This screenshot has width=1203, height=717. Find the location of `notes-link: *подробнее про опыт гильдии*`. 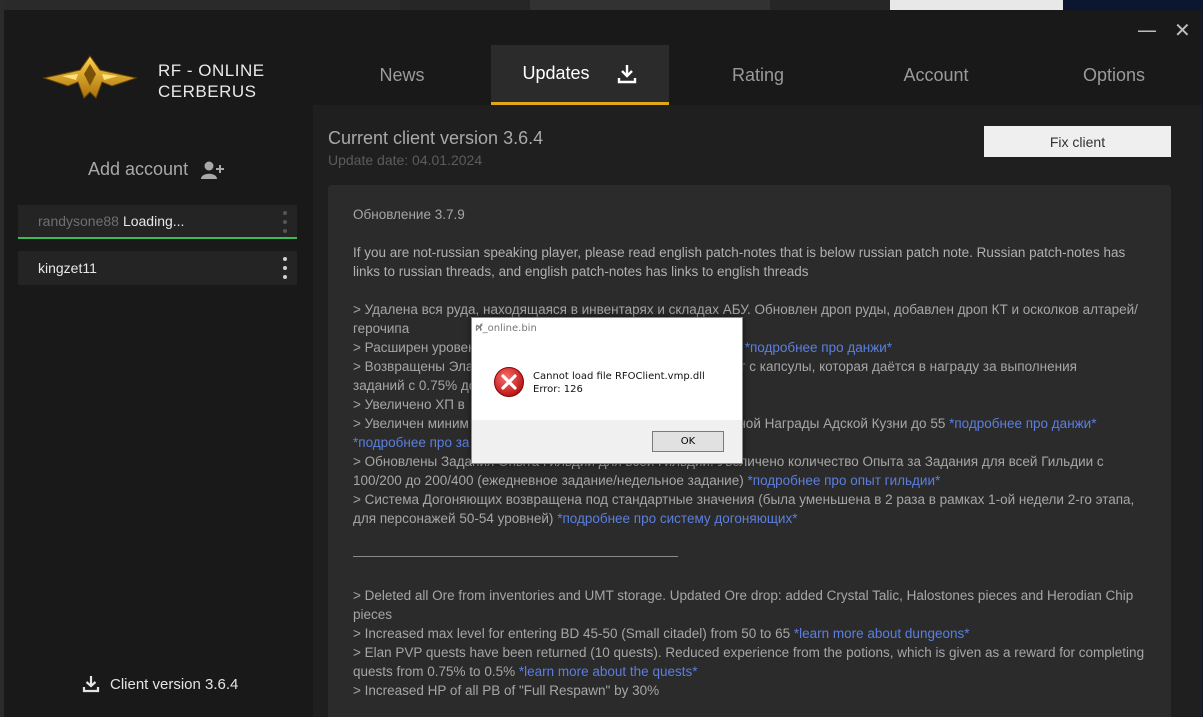

notes-link: *подробнее про опыт гильдии* is located at coordinates (844, 480).